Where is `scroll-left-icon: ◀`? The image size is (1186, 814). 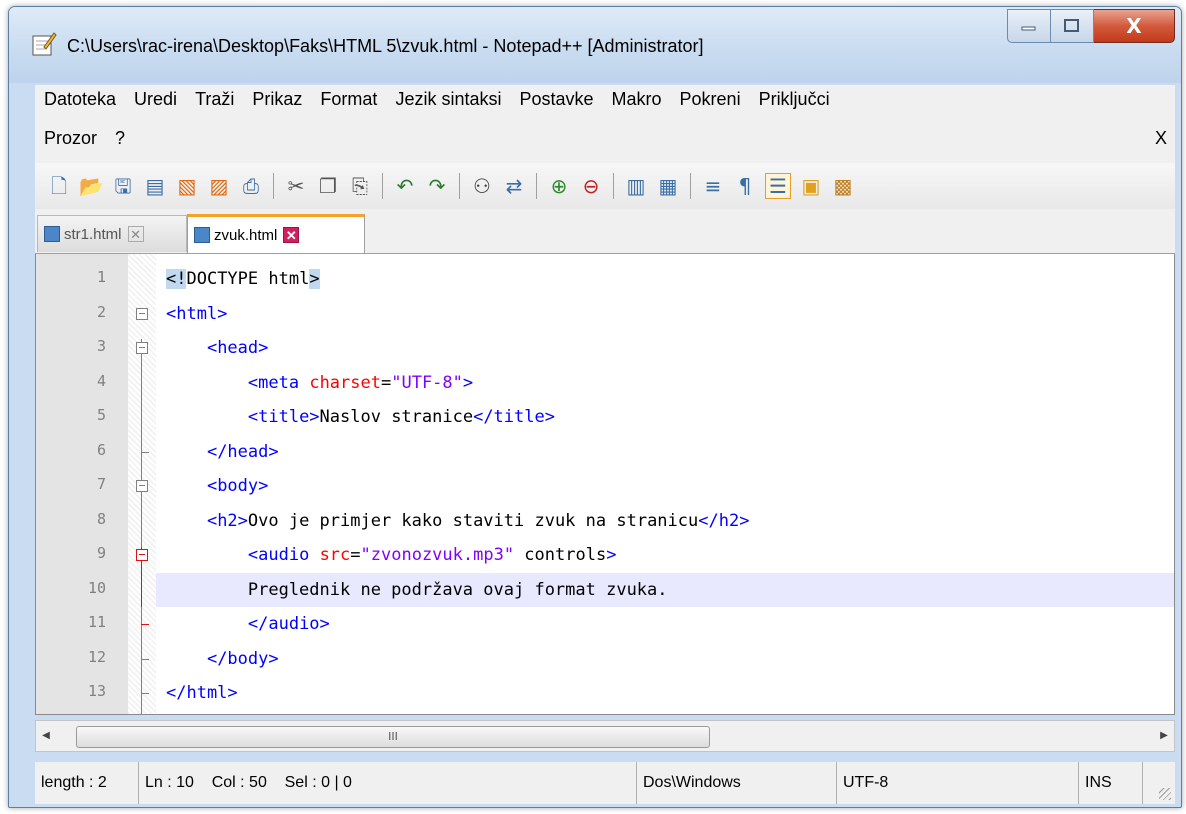 scroll-left-icon: ◀ is located at coordinates (46, 736).